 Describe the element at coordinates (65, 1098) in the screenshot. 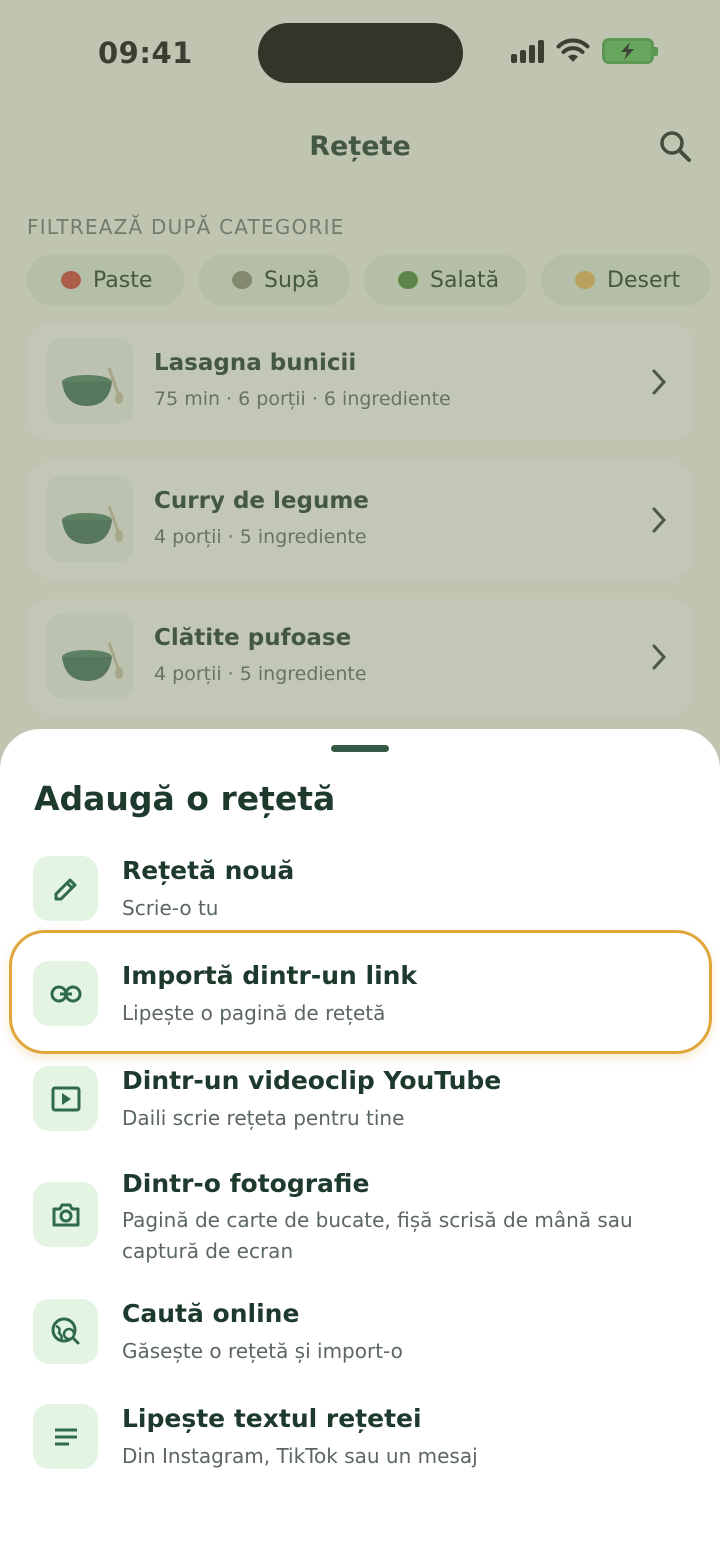

I see `play-icon` at that location.